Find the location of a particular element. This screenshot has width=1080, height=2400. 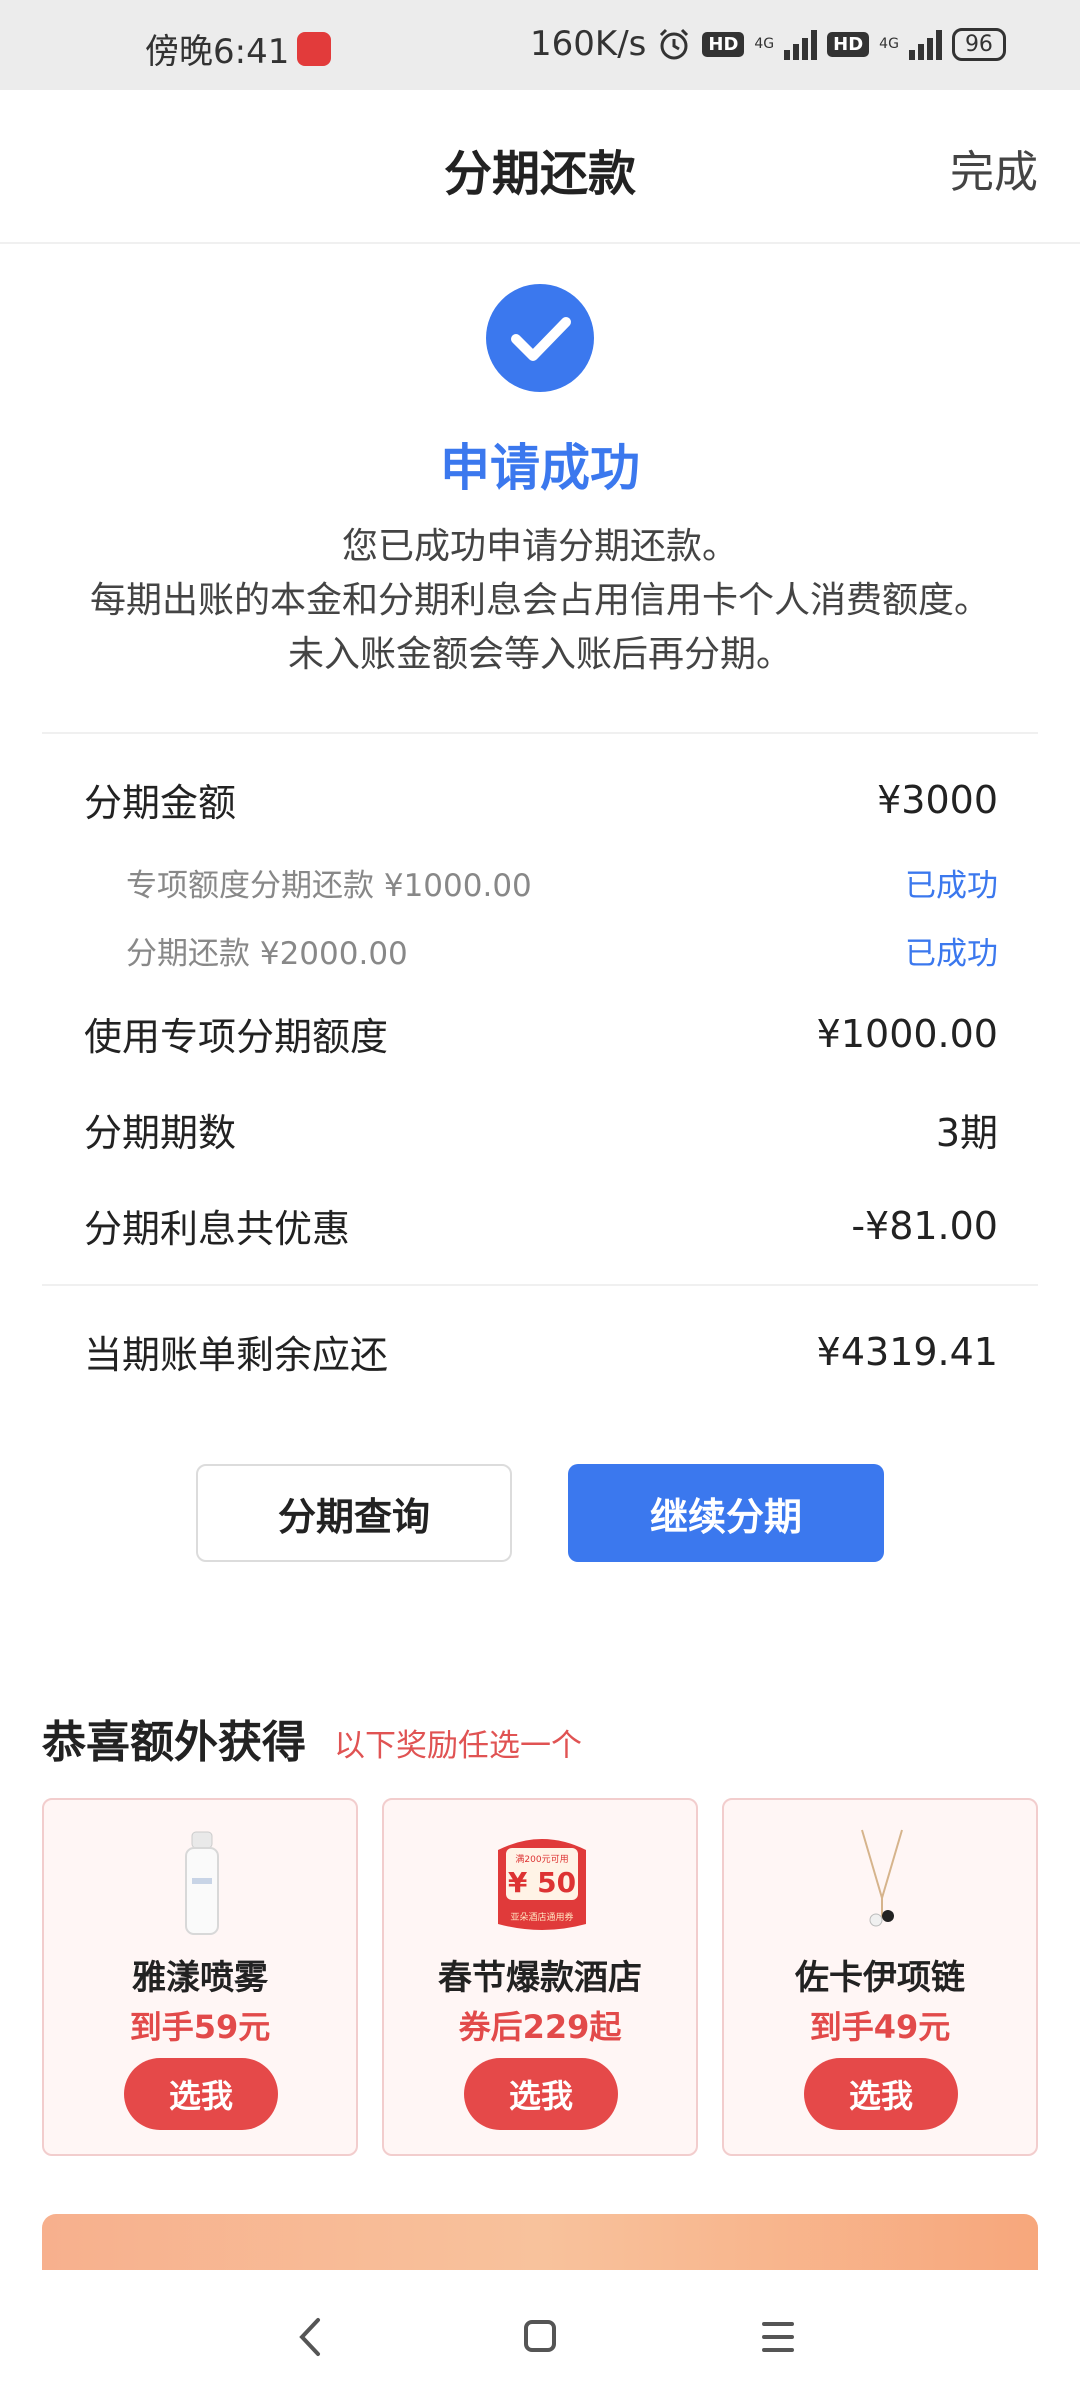

signal-icon is located at coordinates (801, 44).